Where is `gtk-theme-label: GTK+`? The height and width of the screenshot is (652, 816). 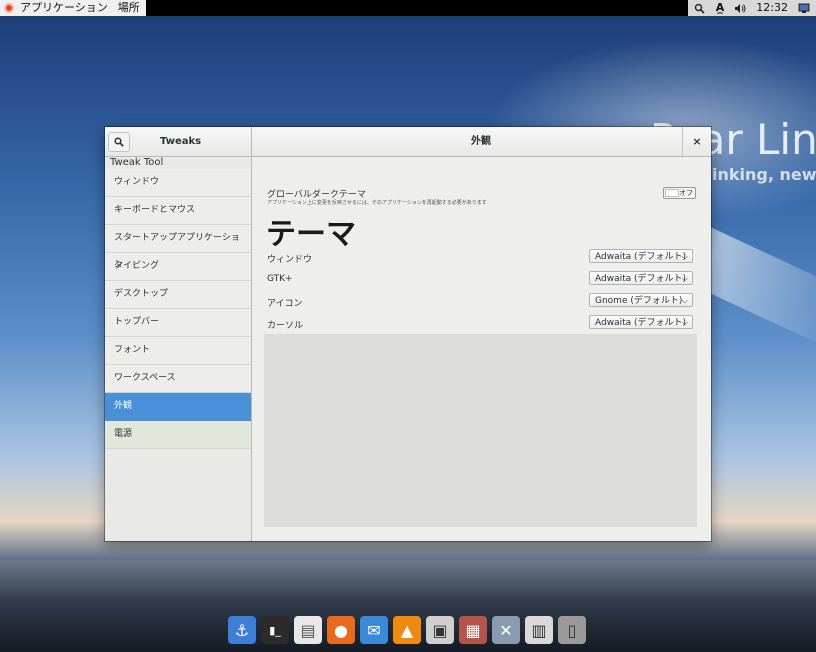
gtk-theme-label: GTK+ is located at coordinates (280, 279).